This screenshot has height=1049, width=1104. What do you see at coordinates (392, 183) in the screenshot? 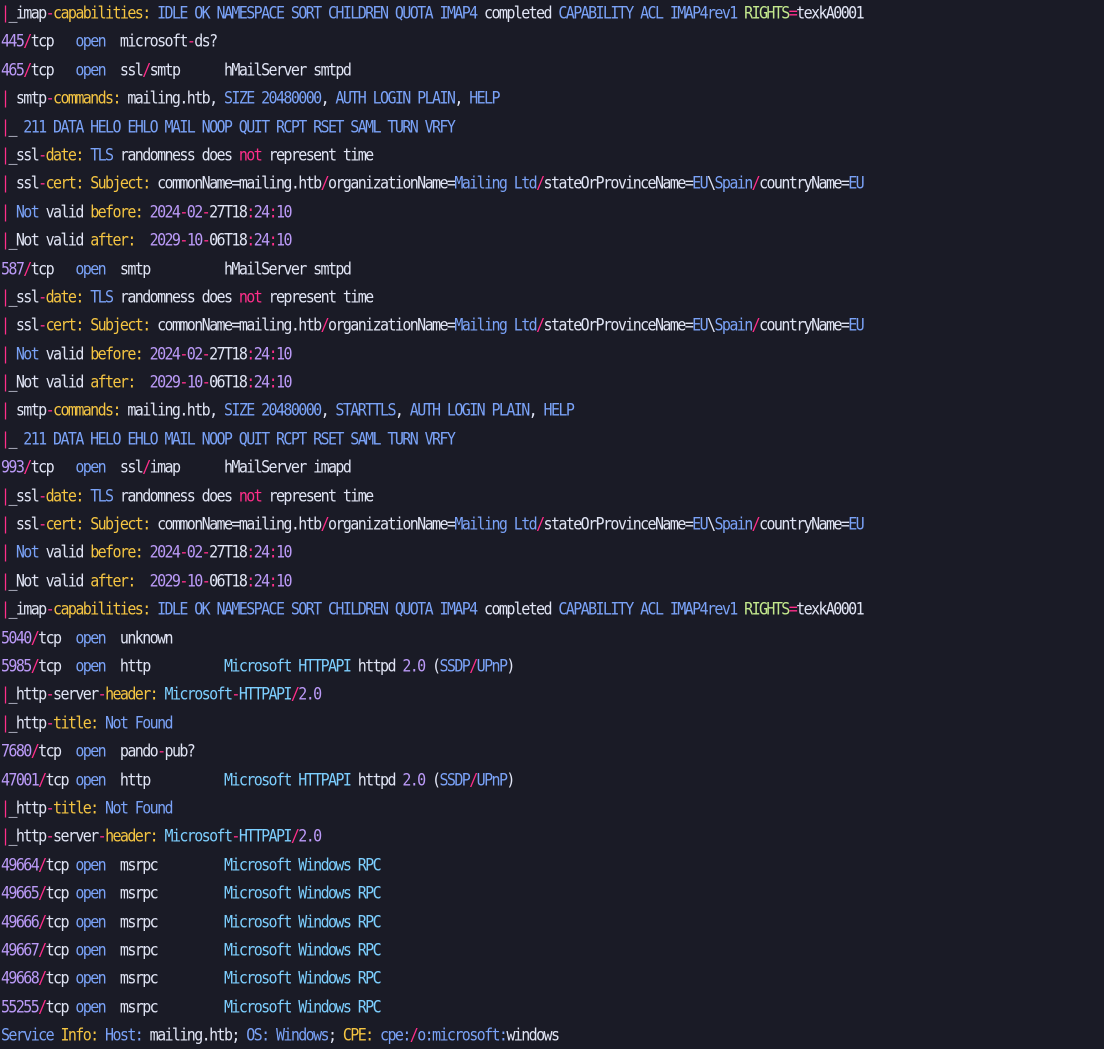
I see `line-segment: organizationName=` at bounding box center [392, 183].